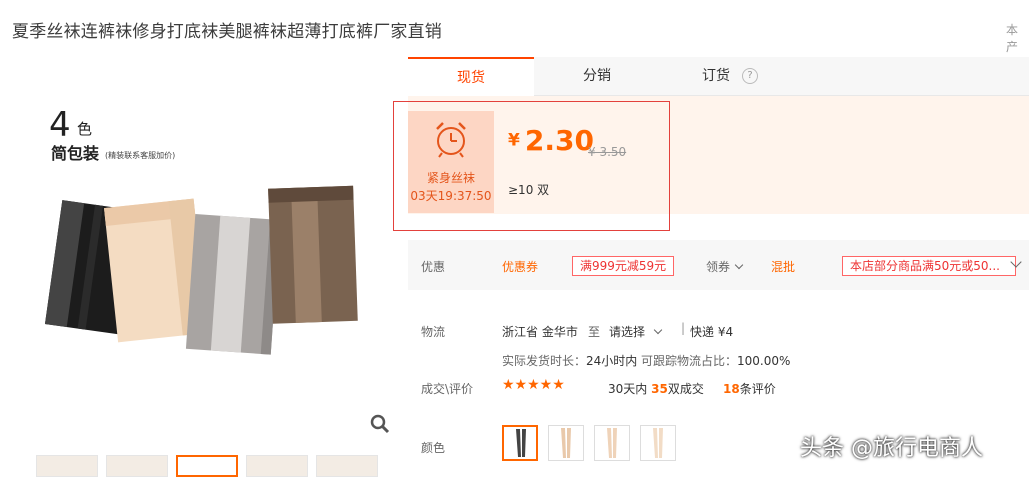 The height and width of the screenshot is (477, 1029). I want to click on coupon-label: 优惠券, so click(520, 267).